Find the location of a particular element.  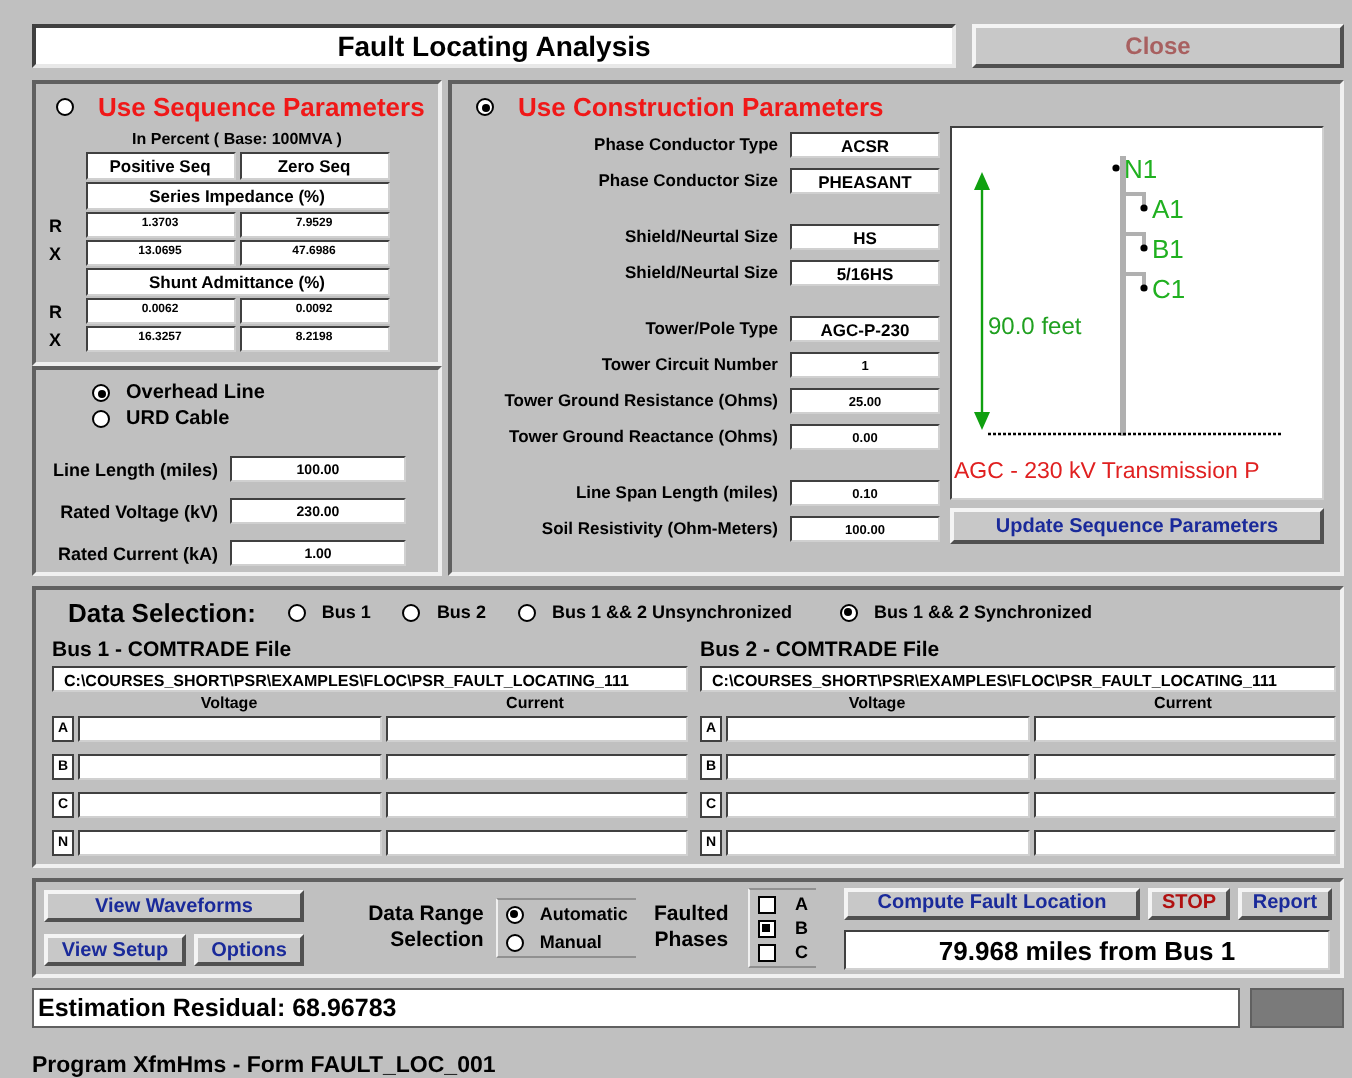

field-label: Line Span Length (miles) is located at coordinates (676, 492).